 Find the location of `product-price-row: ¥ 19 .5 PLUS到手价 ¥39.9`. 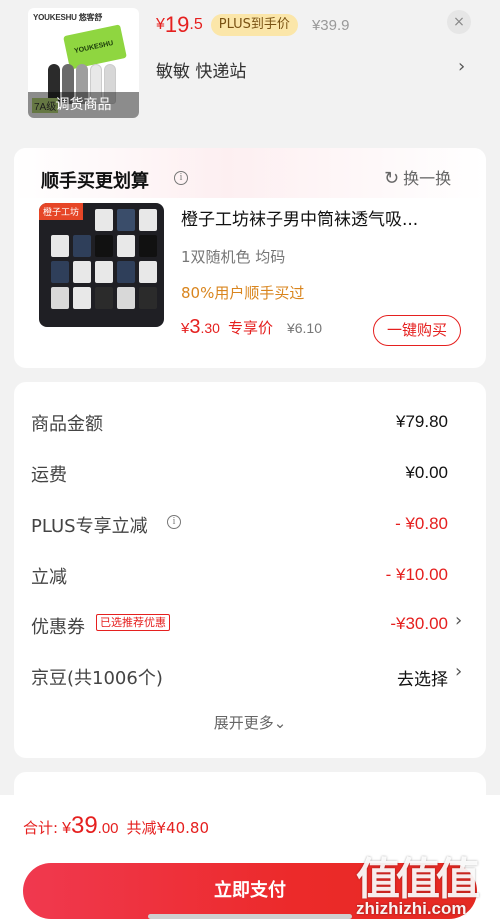

product-price-row: ¥ 19 .5 PLUS到手价 ¥39.9 is located at coordinates (252, 25).